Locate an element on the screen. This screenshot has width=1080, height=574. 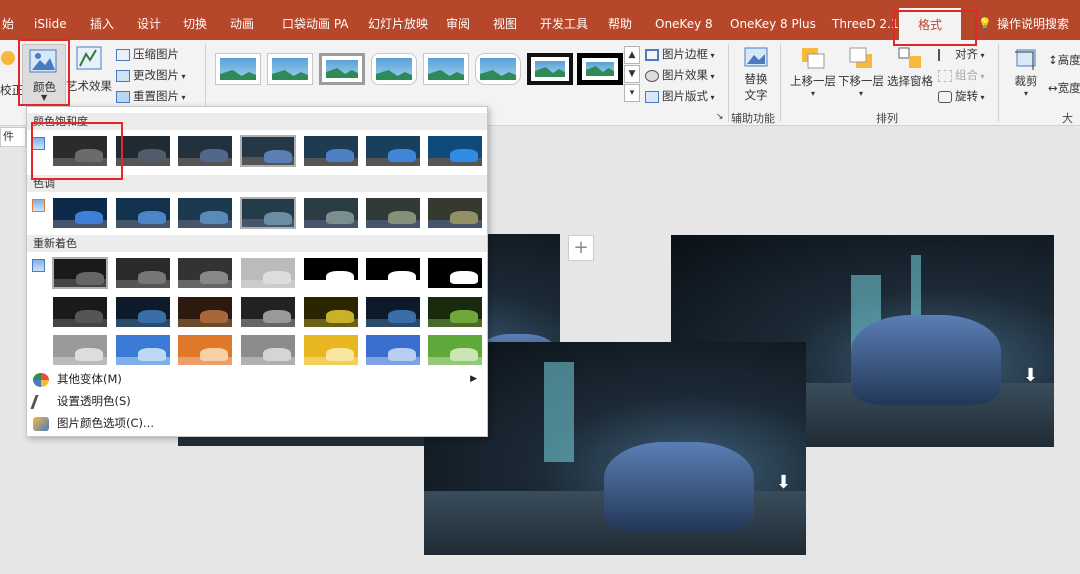
tab-11: 帮助 is located at coordinates (620, 24).